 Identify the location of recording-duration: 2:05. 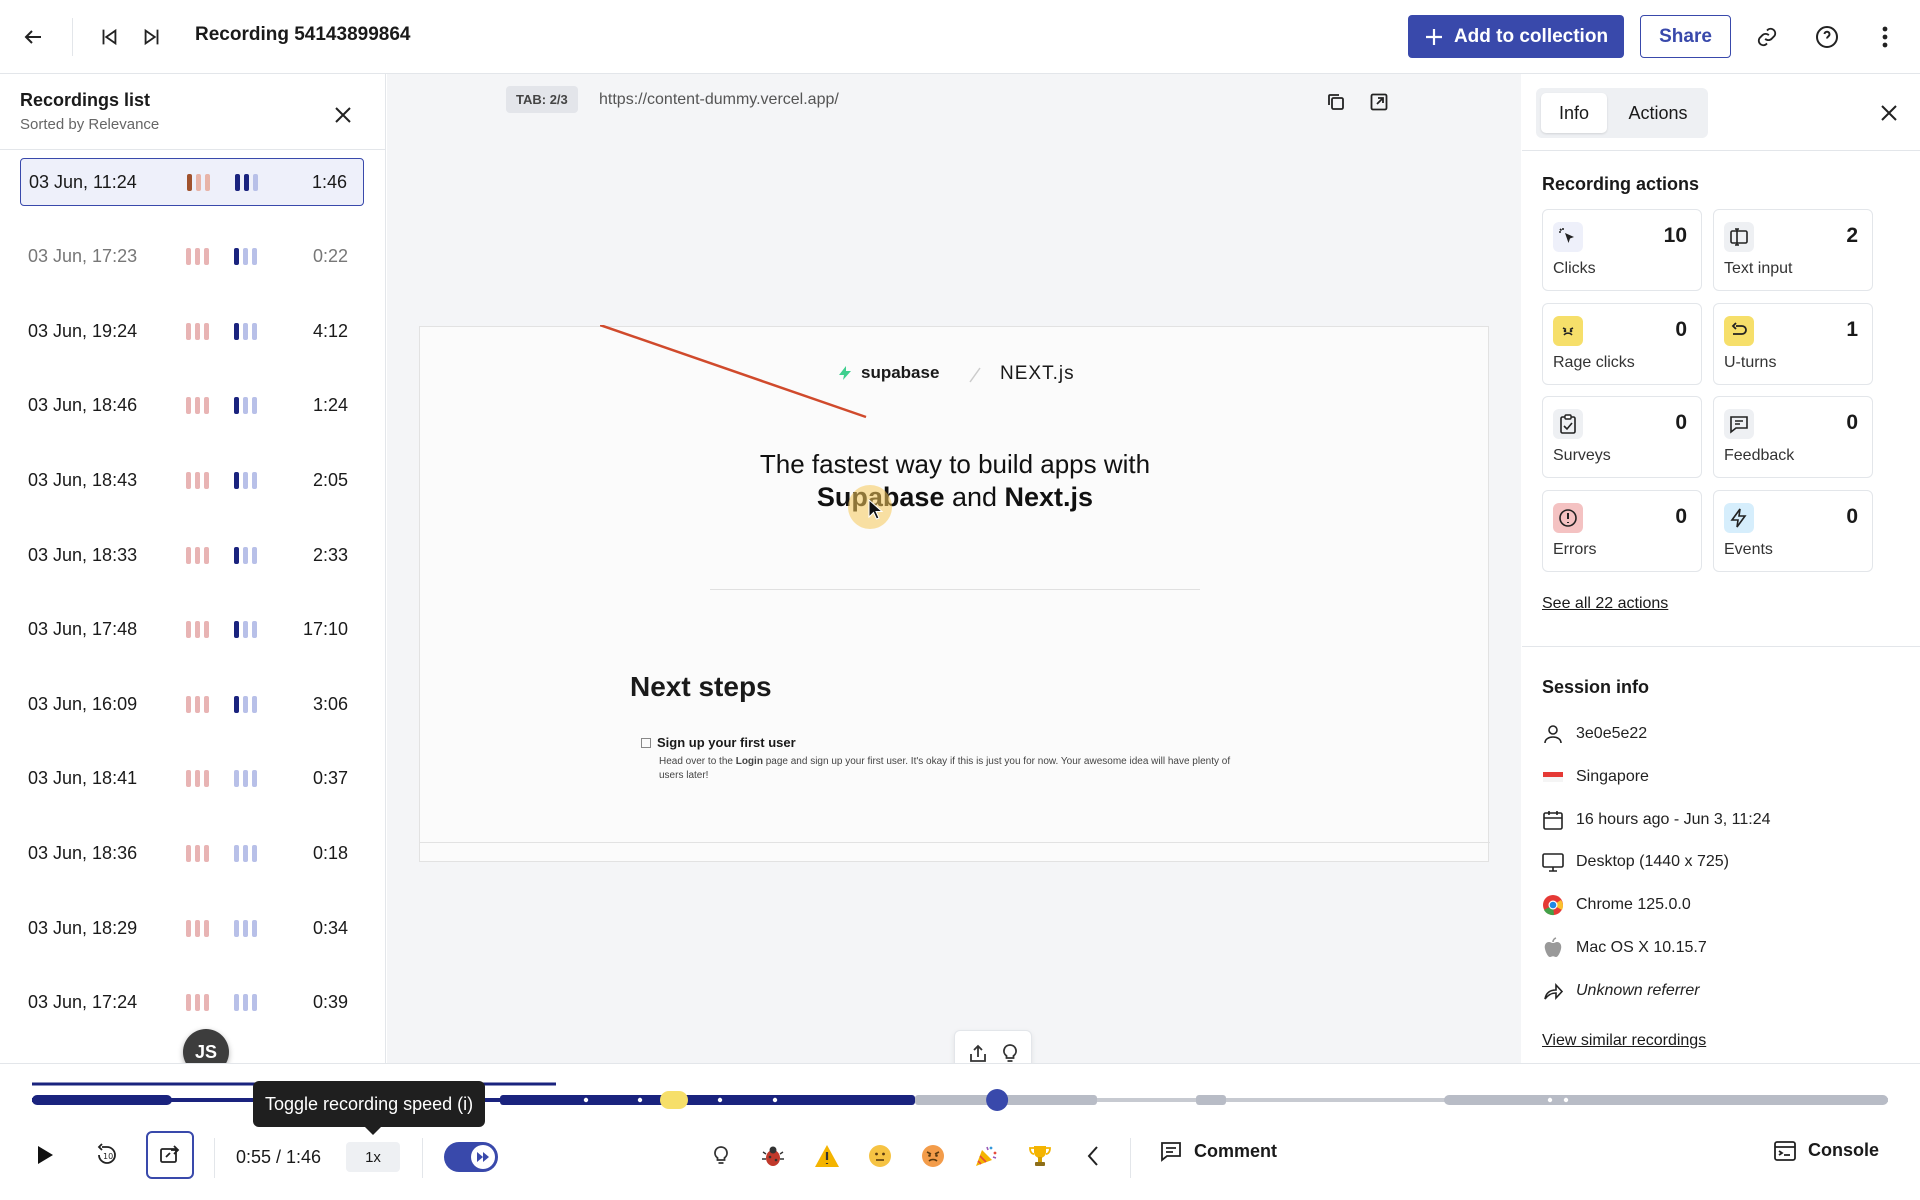
(330, 479).